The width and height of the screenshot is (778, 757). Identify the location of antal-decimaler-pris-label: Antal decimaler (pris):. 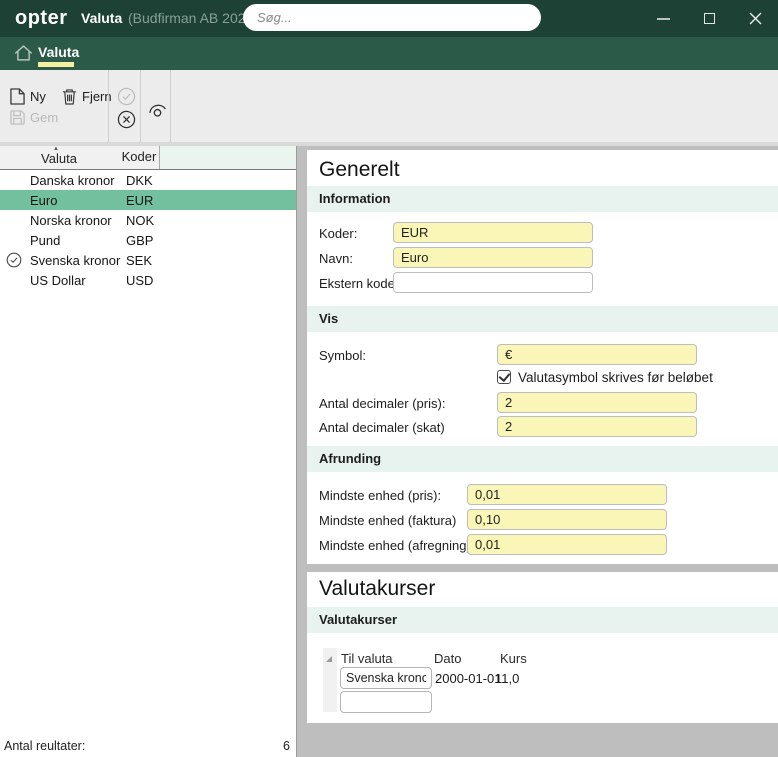
(382, 403).